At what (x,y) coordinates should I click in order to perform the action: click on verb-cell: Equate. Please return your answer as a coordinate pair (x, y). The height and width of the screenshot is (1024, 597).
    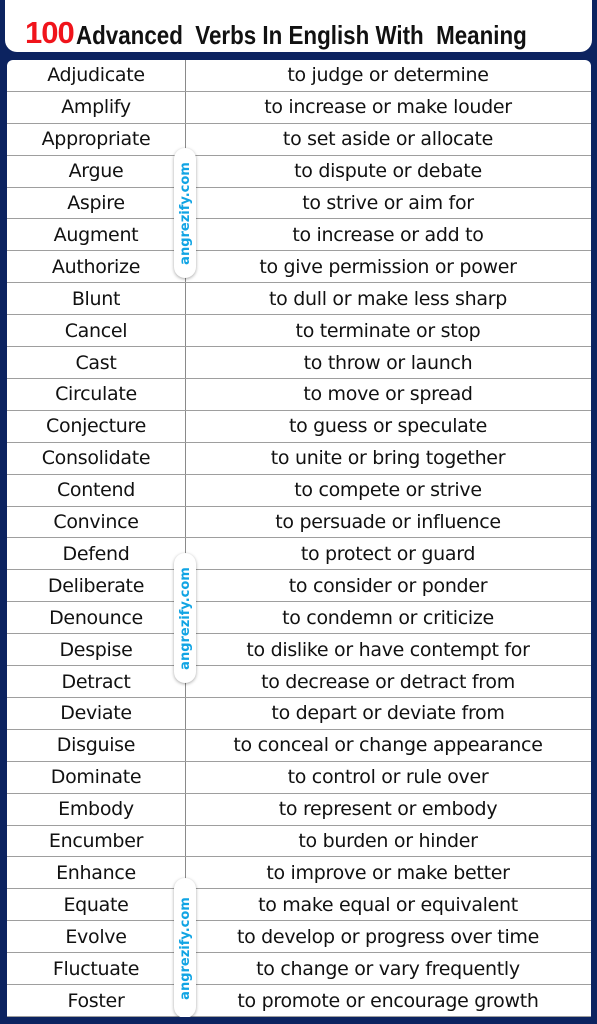
    Looking at the image, I should click on (96, 904).